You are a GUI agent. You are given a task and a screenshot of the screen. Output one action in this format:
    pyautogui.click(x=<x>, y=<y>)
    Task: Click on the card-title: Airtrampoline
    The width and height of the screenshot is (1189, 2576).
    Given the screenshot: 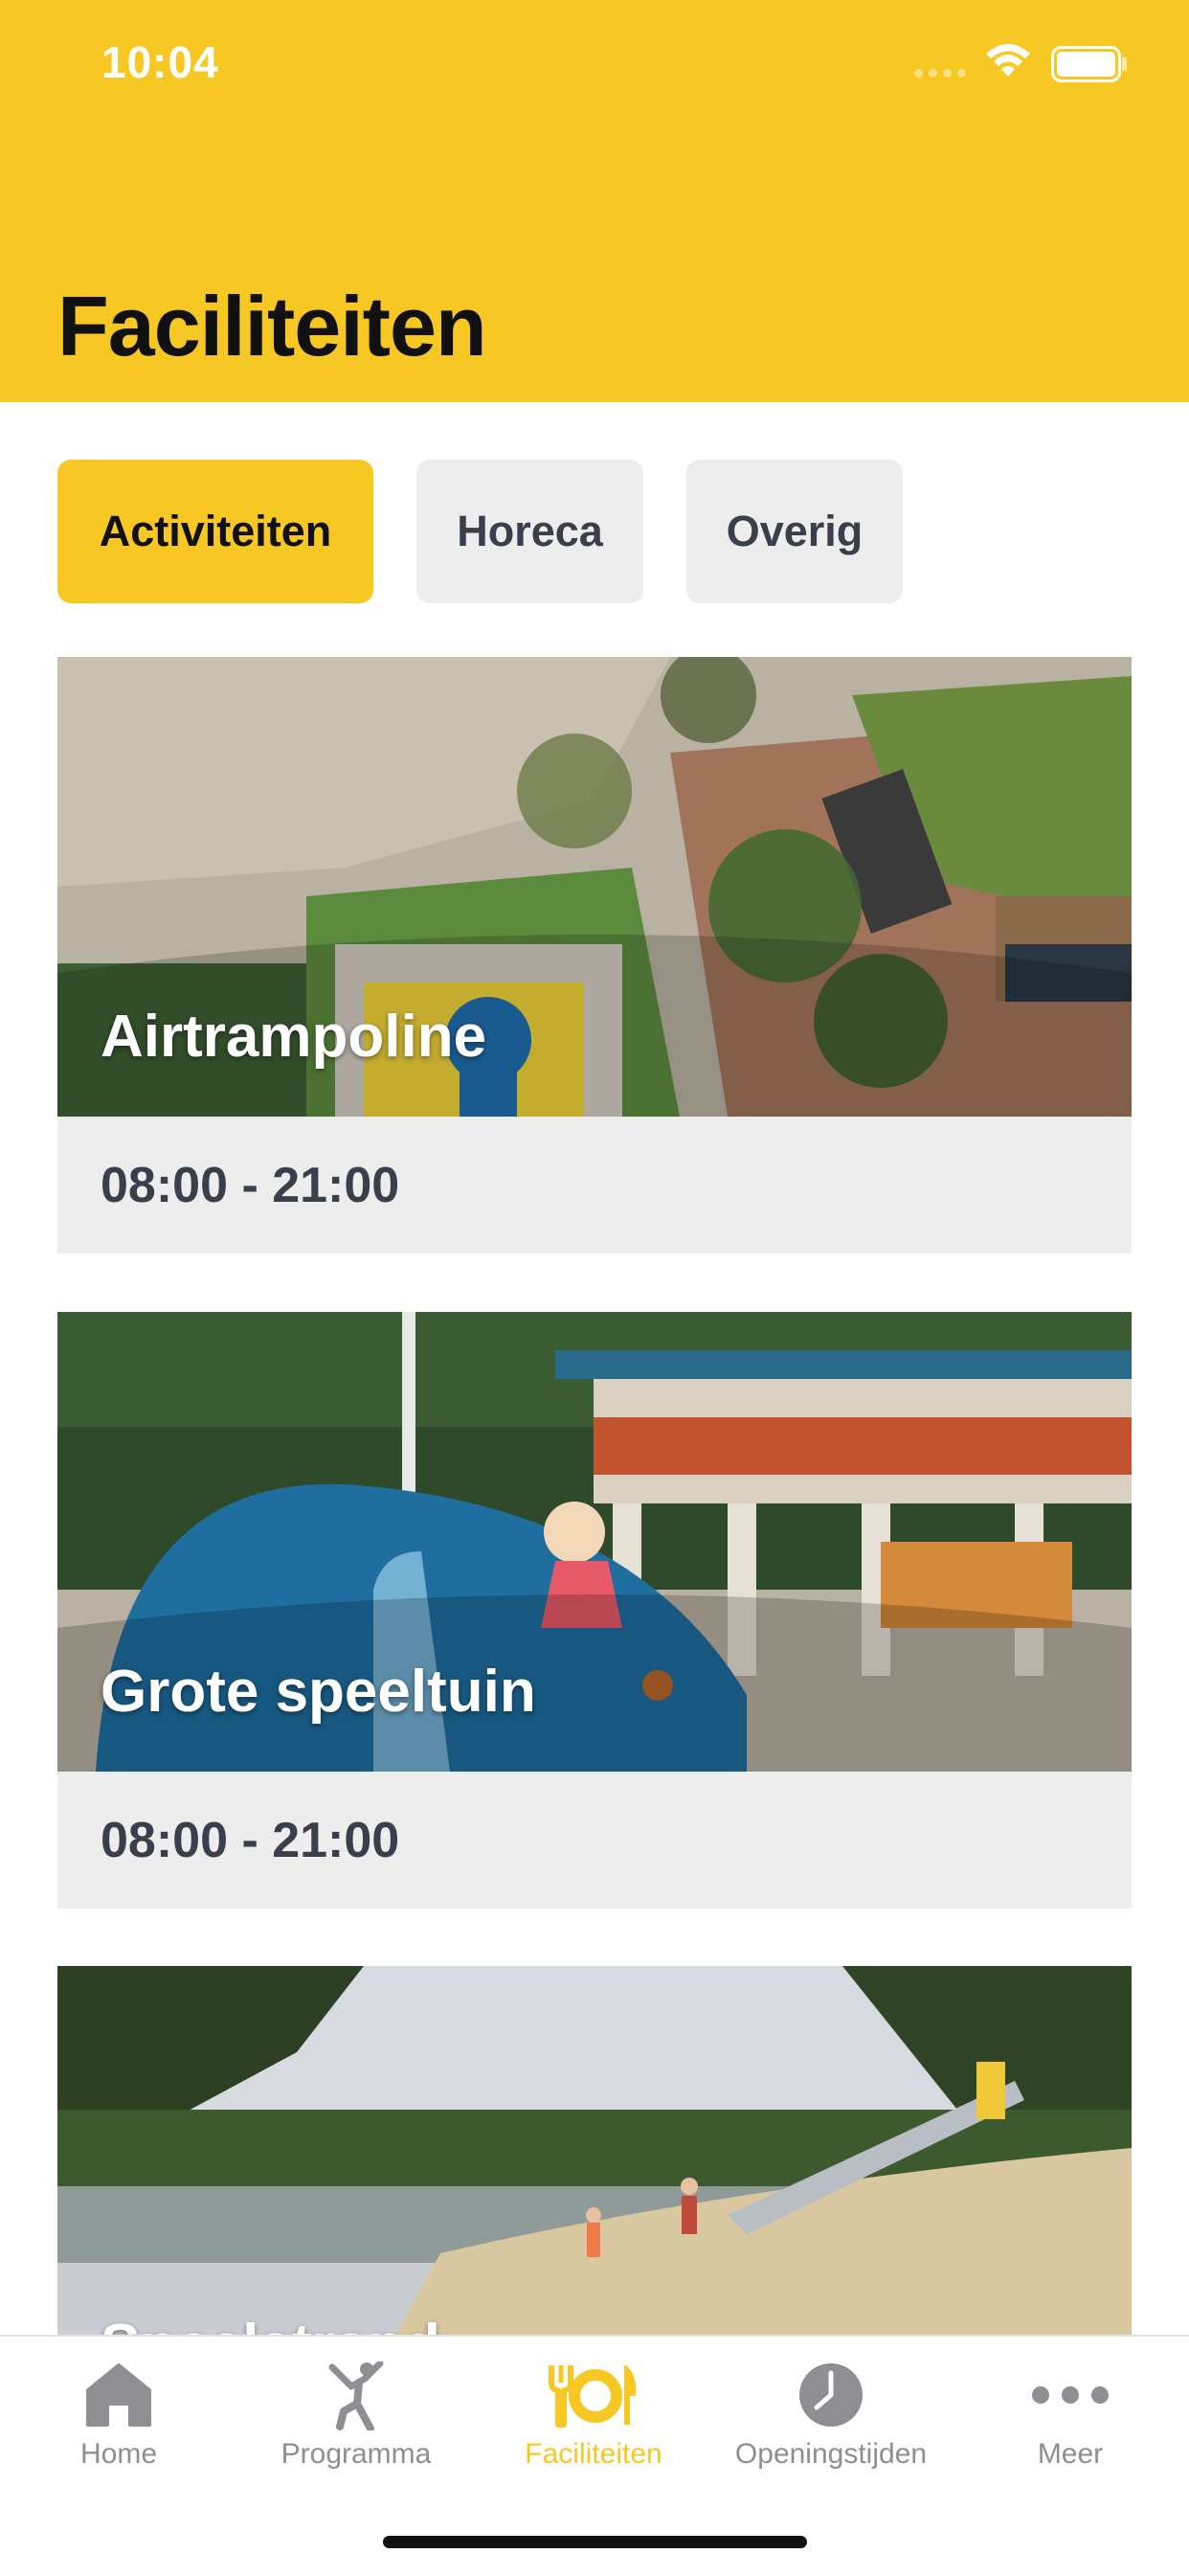 What is the action you would take?
    pyautogui.click(x=294, y=1037)
    